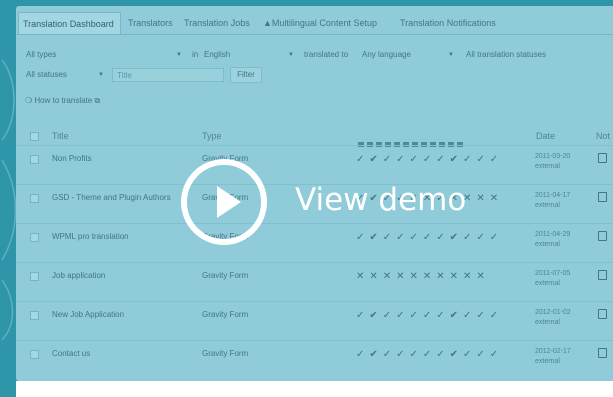 This screenshot has width=613, height=397. Describe the element at coordinates (380, 200) in the screenshot. I see `view-demo-label: View demo` at that location.